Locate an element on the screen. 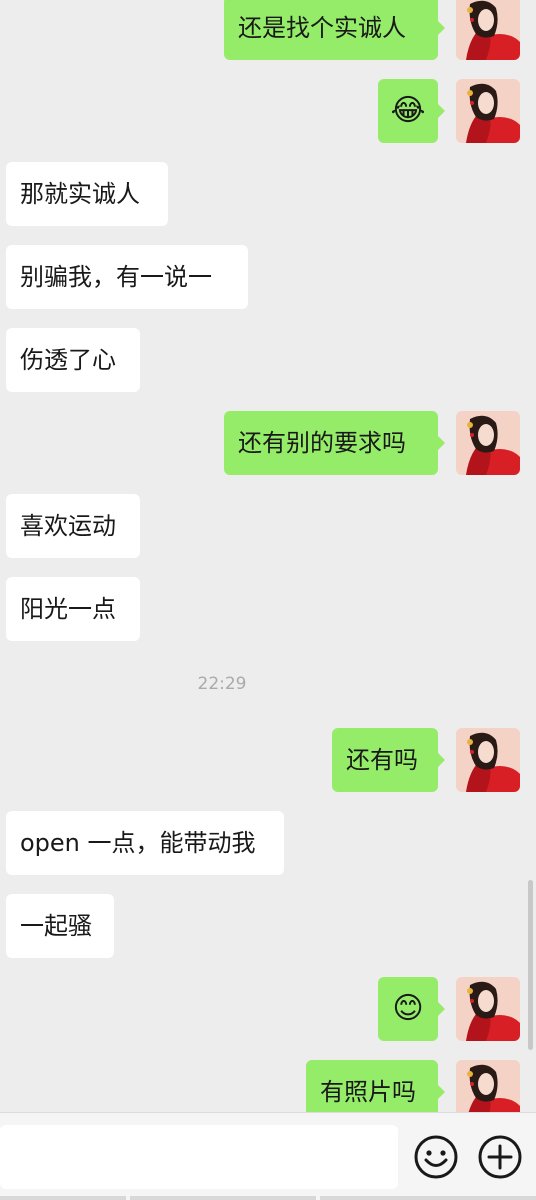 The image size is (536, 1200). my-message-bubble: 还有吗 is located at coordinates (388, 760).